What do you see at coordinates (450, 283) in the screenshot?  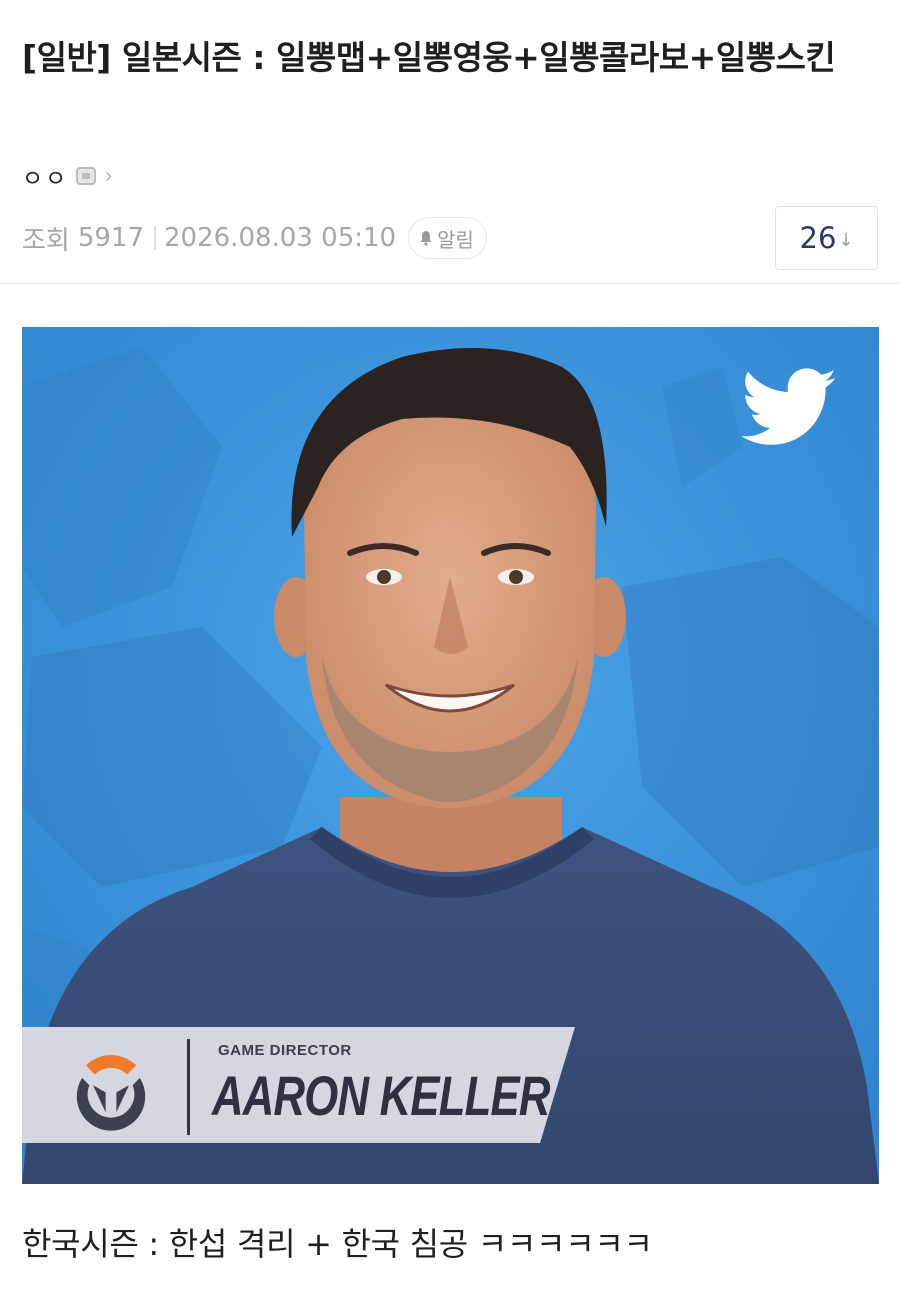 I see `header-divider` at bounding box center [450, 283].